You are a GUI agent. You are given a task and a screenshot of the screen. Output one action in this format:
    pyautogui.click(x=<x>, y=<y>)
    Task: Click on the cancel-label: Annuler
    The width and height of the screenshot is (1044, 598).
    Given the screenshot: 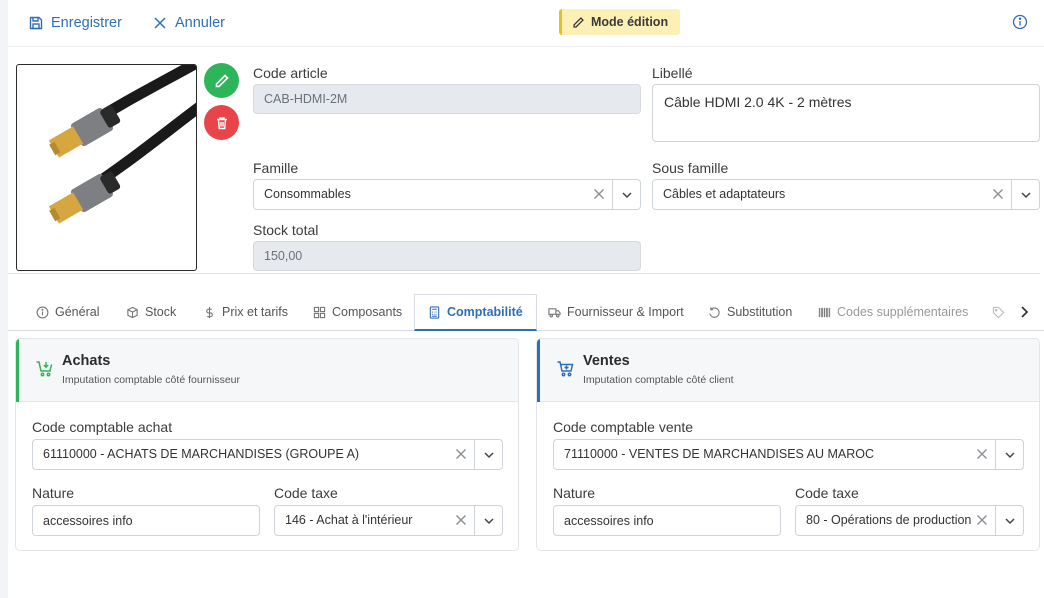 What is the action you would take?
    pyautogui.click(x=200, y=23)
    